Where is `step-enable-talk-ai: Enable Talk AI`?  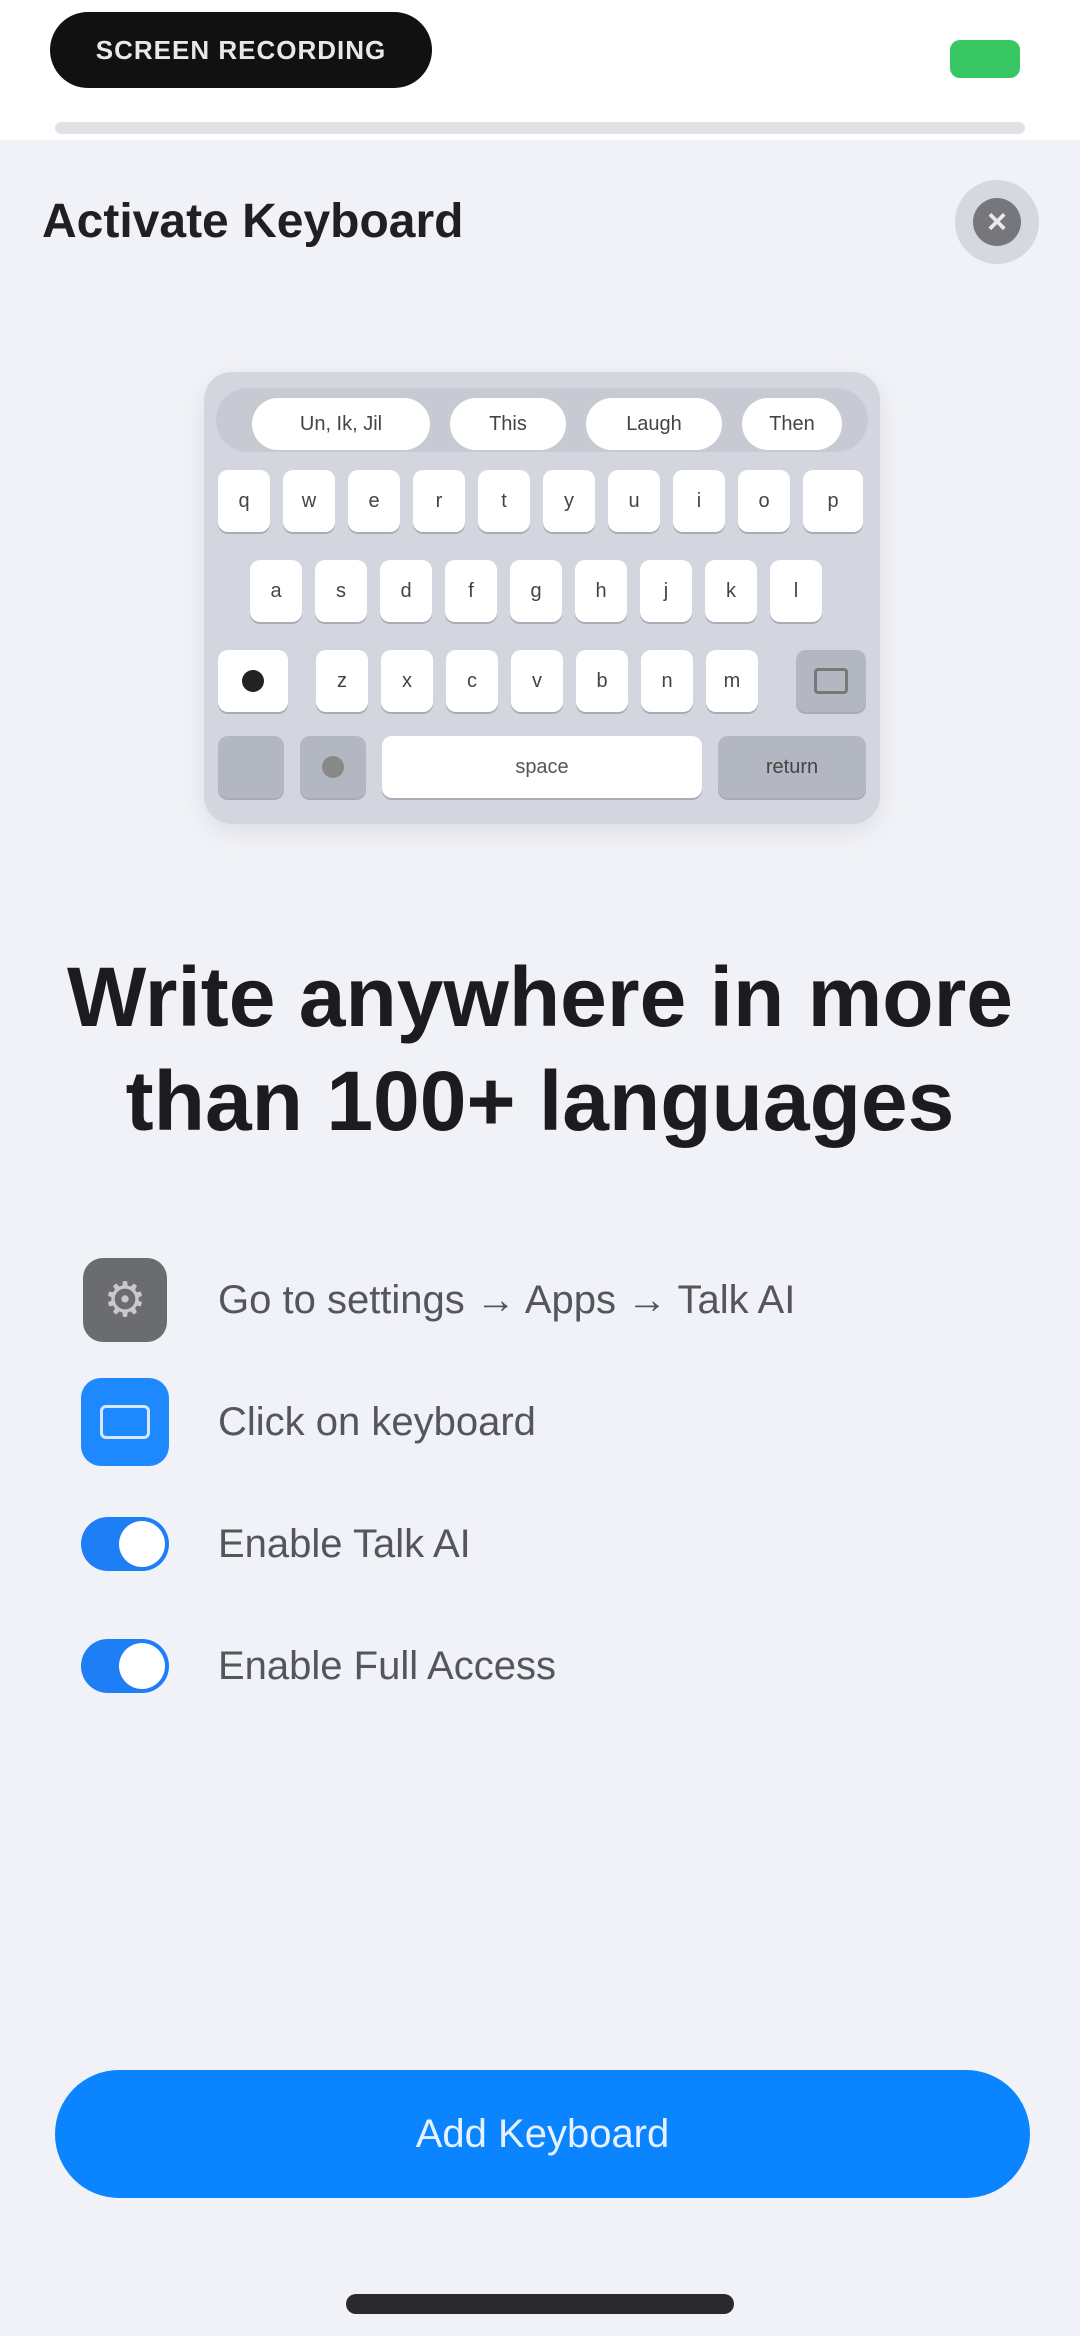
step-enable-talk-ai: Enable Talk AI is located at coordinates (540, 1544).